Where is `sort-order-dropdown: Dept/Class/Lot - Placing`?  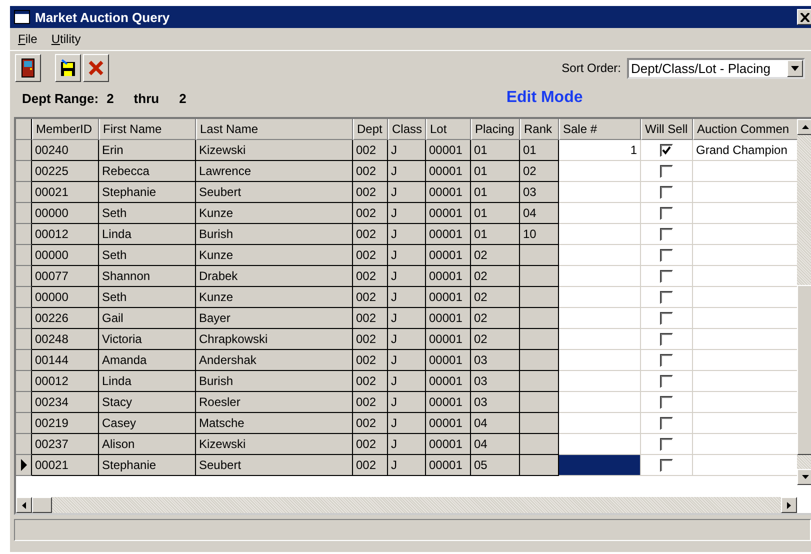 sort-order-dropdown: Dept/Class/Lot - Placing is located at coordinates (716, 68).